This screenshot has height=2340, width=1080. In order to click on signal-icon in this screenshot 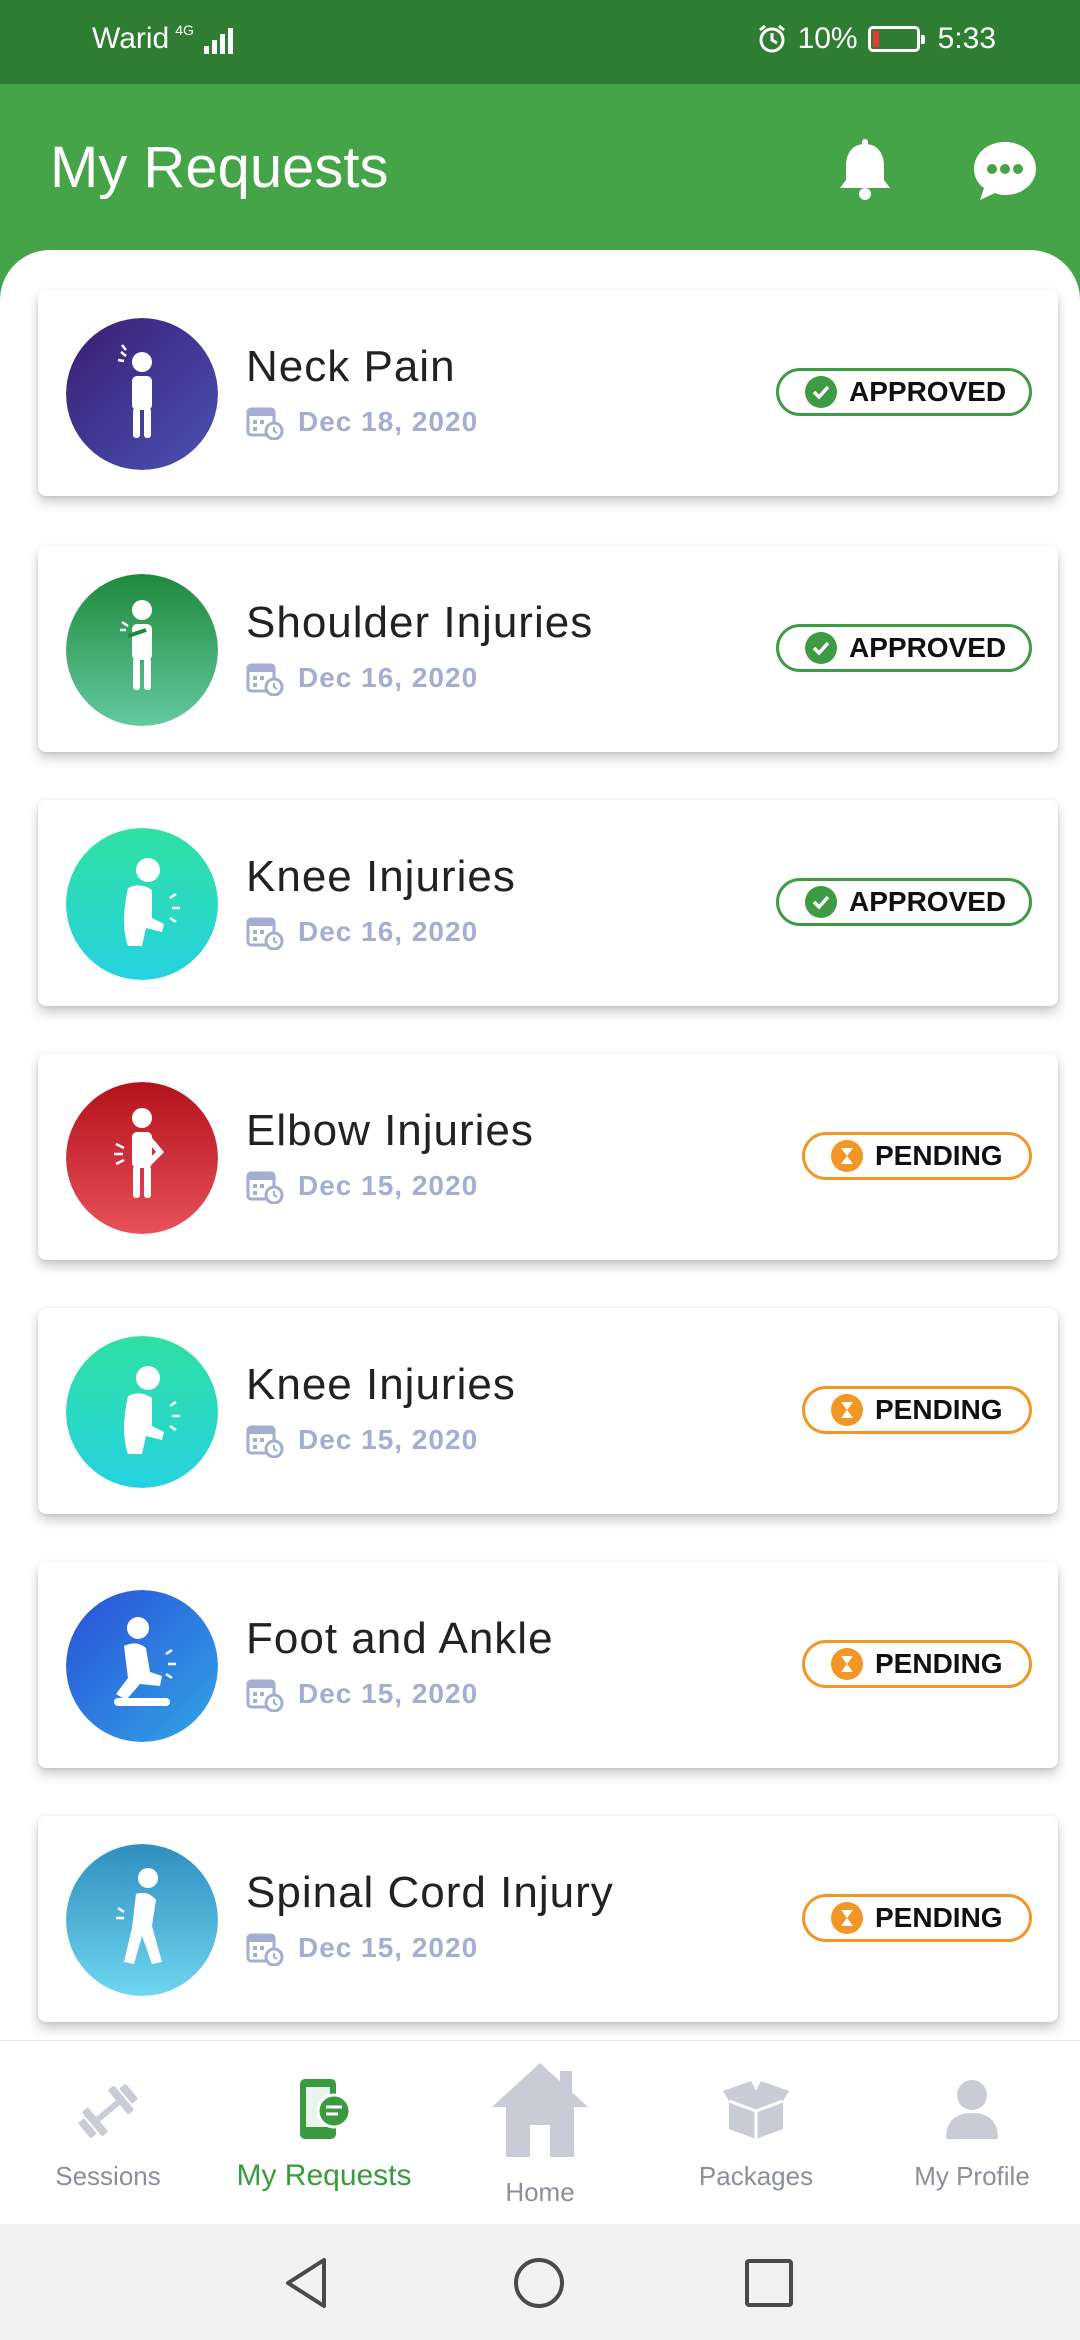, I will do `click(218, 39)`.